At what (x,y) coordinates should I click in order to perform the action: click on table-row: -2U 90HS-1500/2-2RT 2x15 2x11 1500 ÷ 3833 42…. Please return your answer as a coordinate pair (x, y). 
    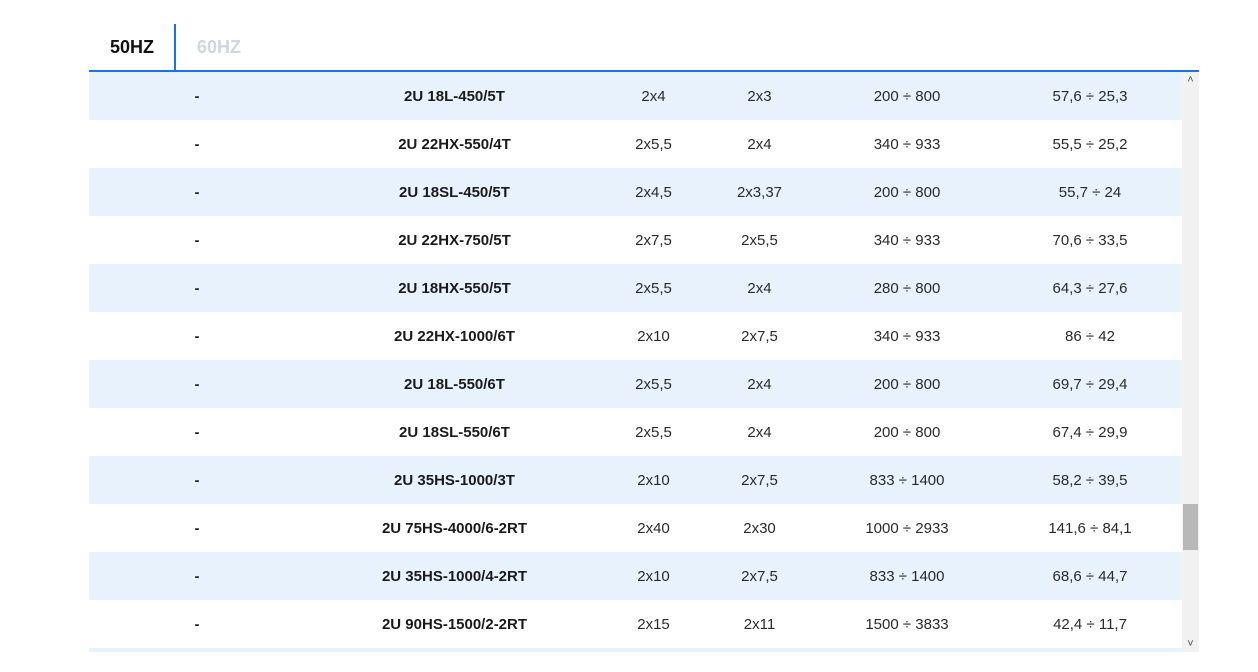
    Looking at the image, I should click on (635, 624).